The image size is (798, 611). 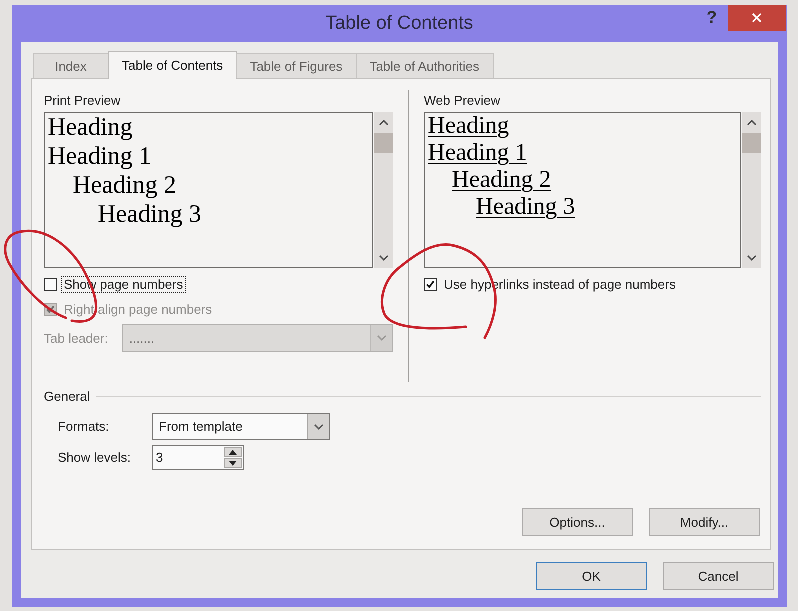 I want to click on tab: Index, so click(x=71, y=65).